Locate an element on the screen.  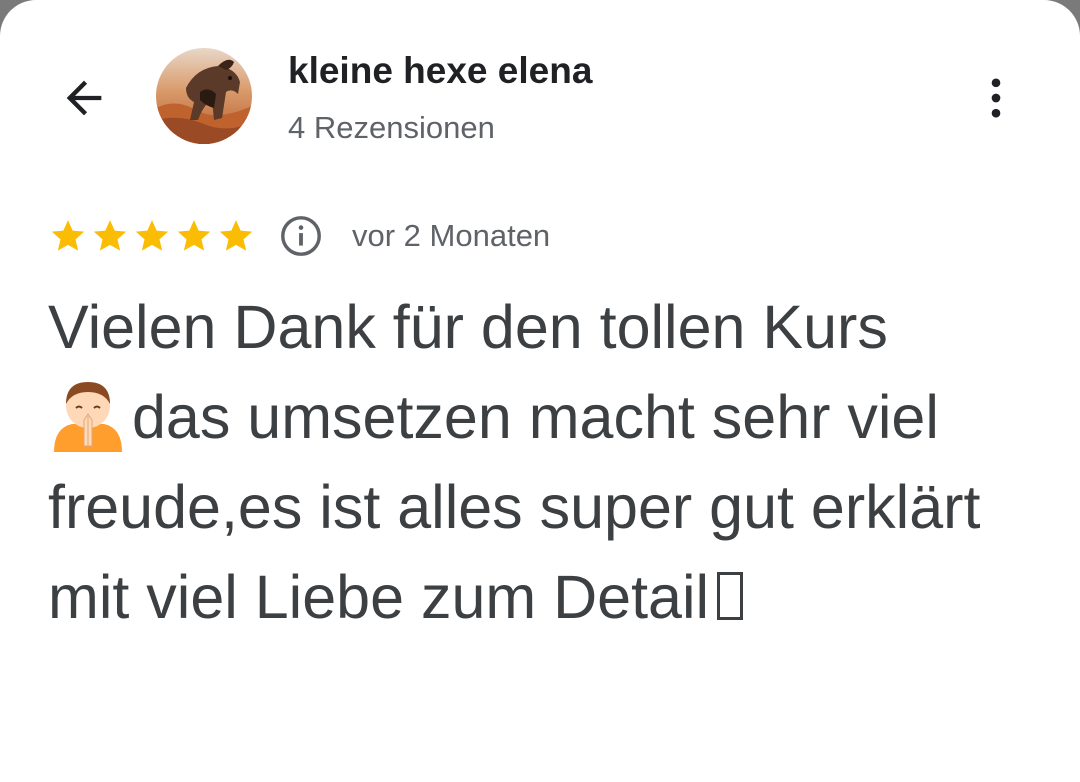
star-rating is located at coordinates (153, 236).